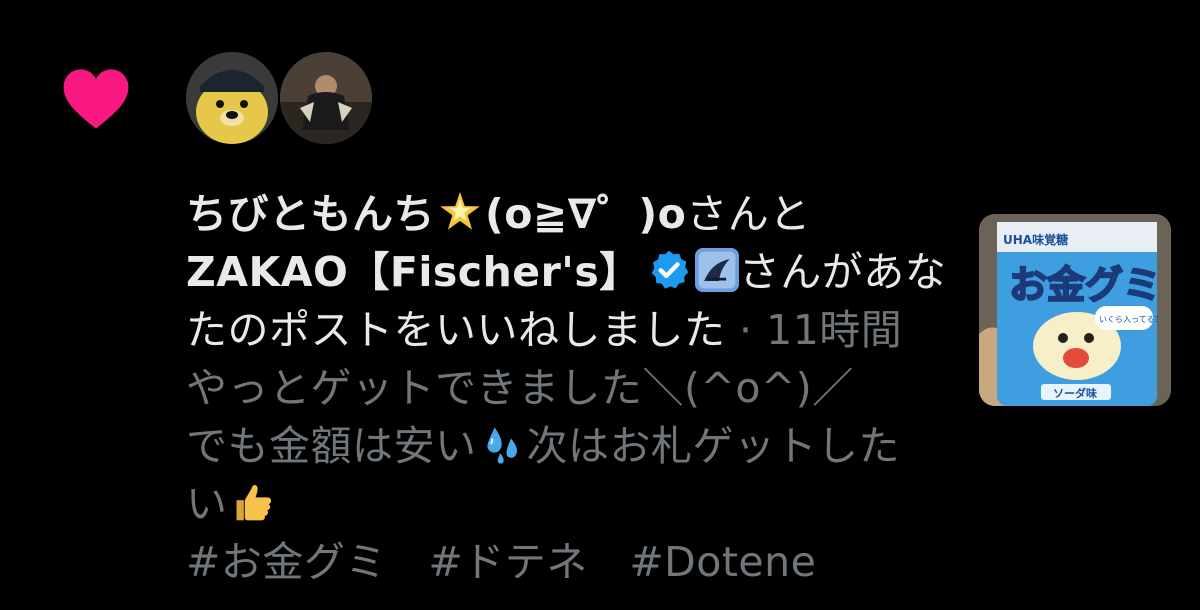  Describe the element at coordinates (413, 272) in the screenshot. I see `actor2-name: ZAKAO【Fischer's】` at that location.